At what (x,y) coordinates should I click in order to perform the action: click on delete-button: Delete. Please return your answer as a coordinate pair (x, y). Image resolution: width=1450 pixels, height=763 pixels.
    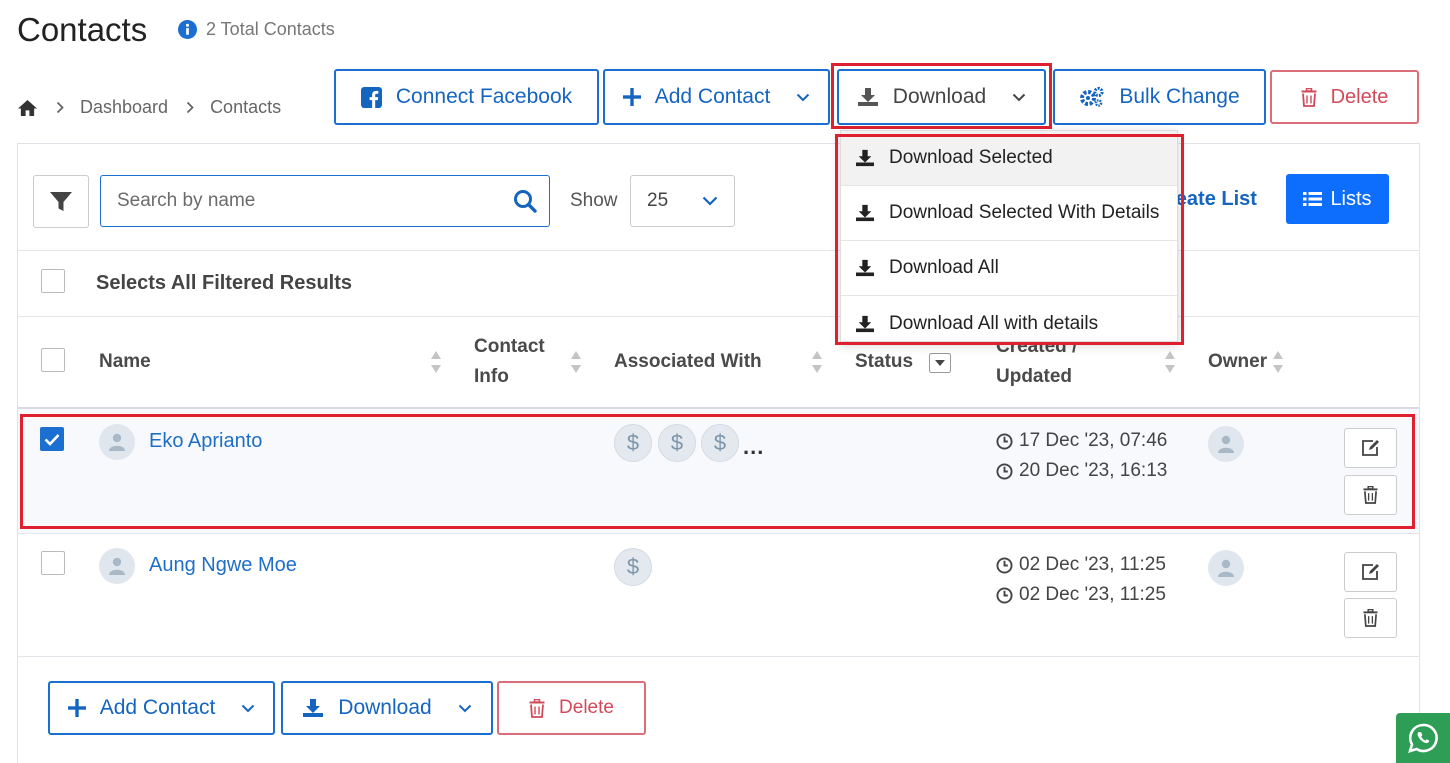
    Looking at the image, I should click on (1344, 97).